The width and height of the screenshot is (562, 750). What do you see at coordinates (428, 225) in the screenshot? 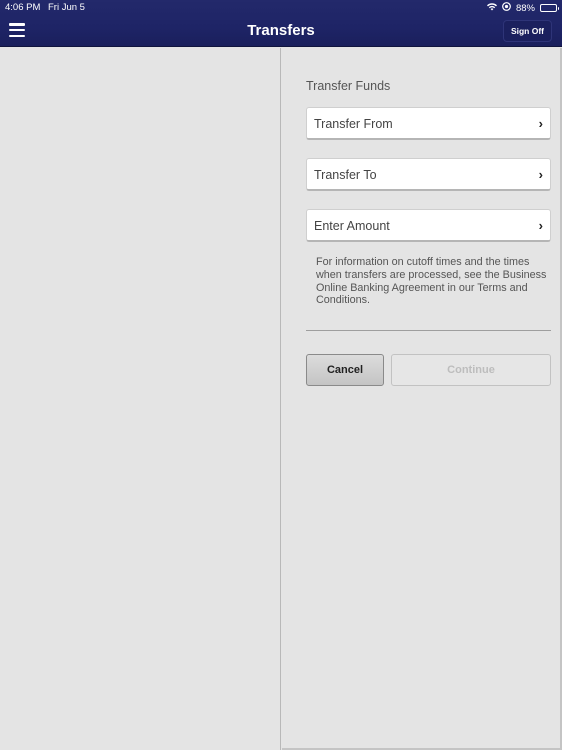
I see `enter-amount-row: Enter Amount ›` at bounding box center [428, 225].